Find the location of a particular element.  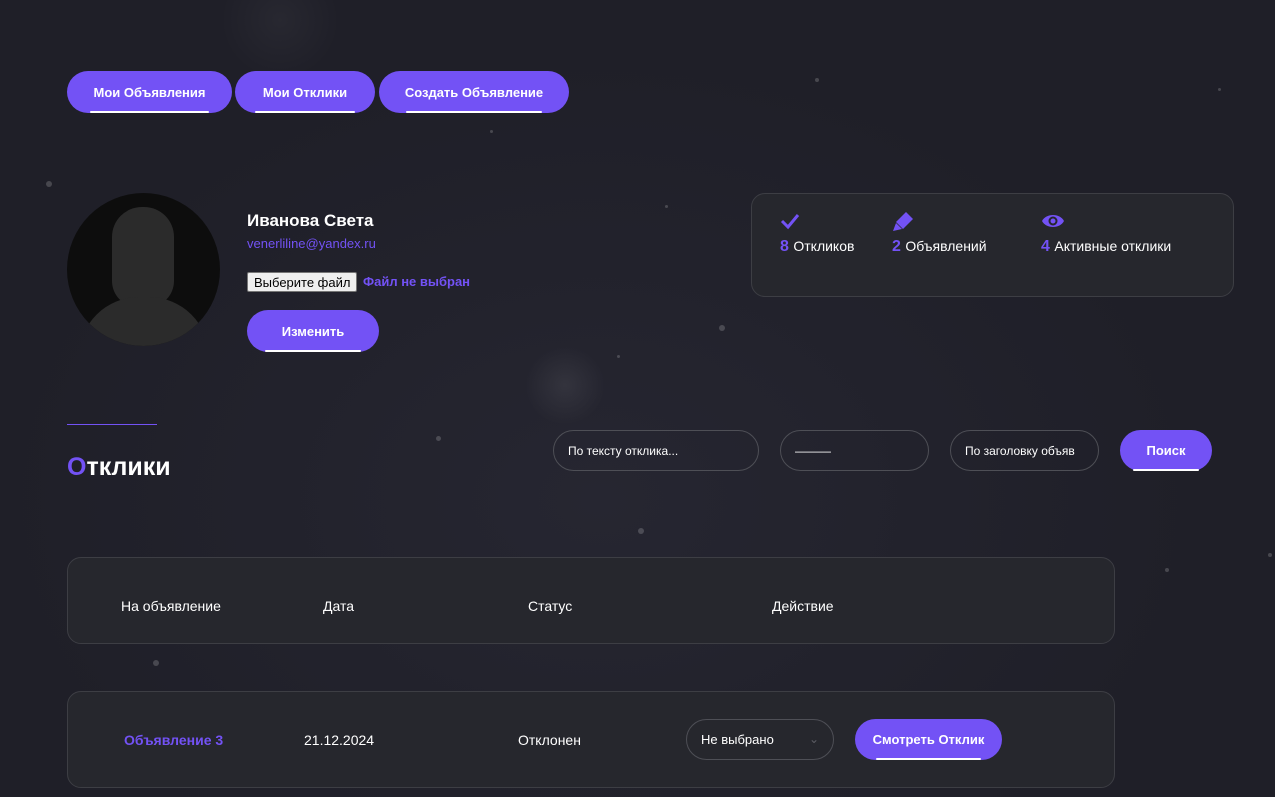

column-header-date: Дата is located at coordinates (339, 606).